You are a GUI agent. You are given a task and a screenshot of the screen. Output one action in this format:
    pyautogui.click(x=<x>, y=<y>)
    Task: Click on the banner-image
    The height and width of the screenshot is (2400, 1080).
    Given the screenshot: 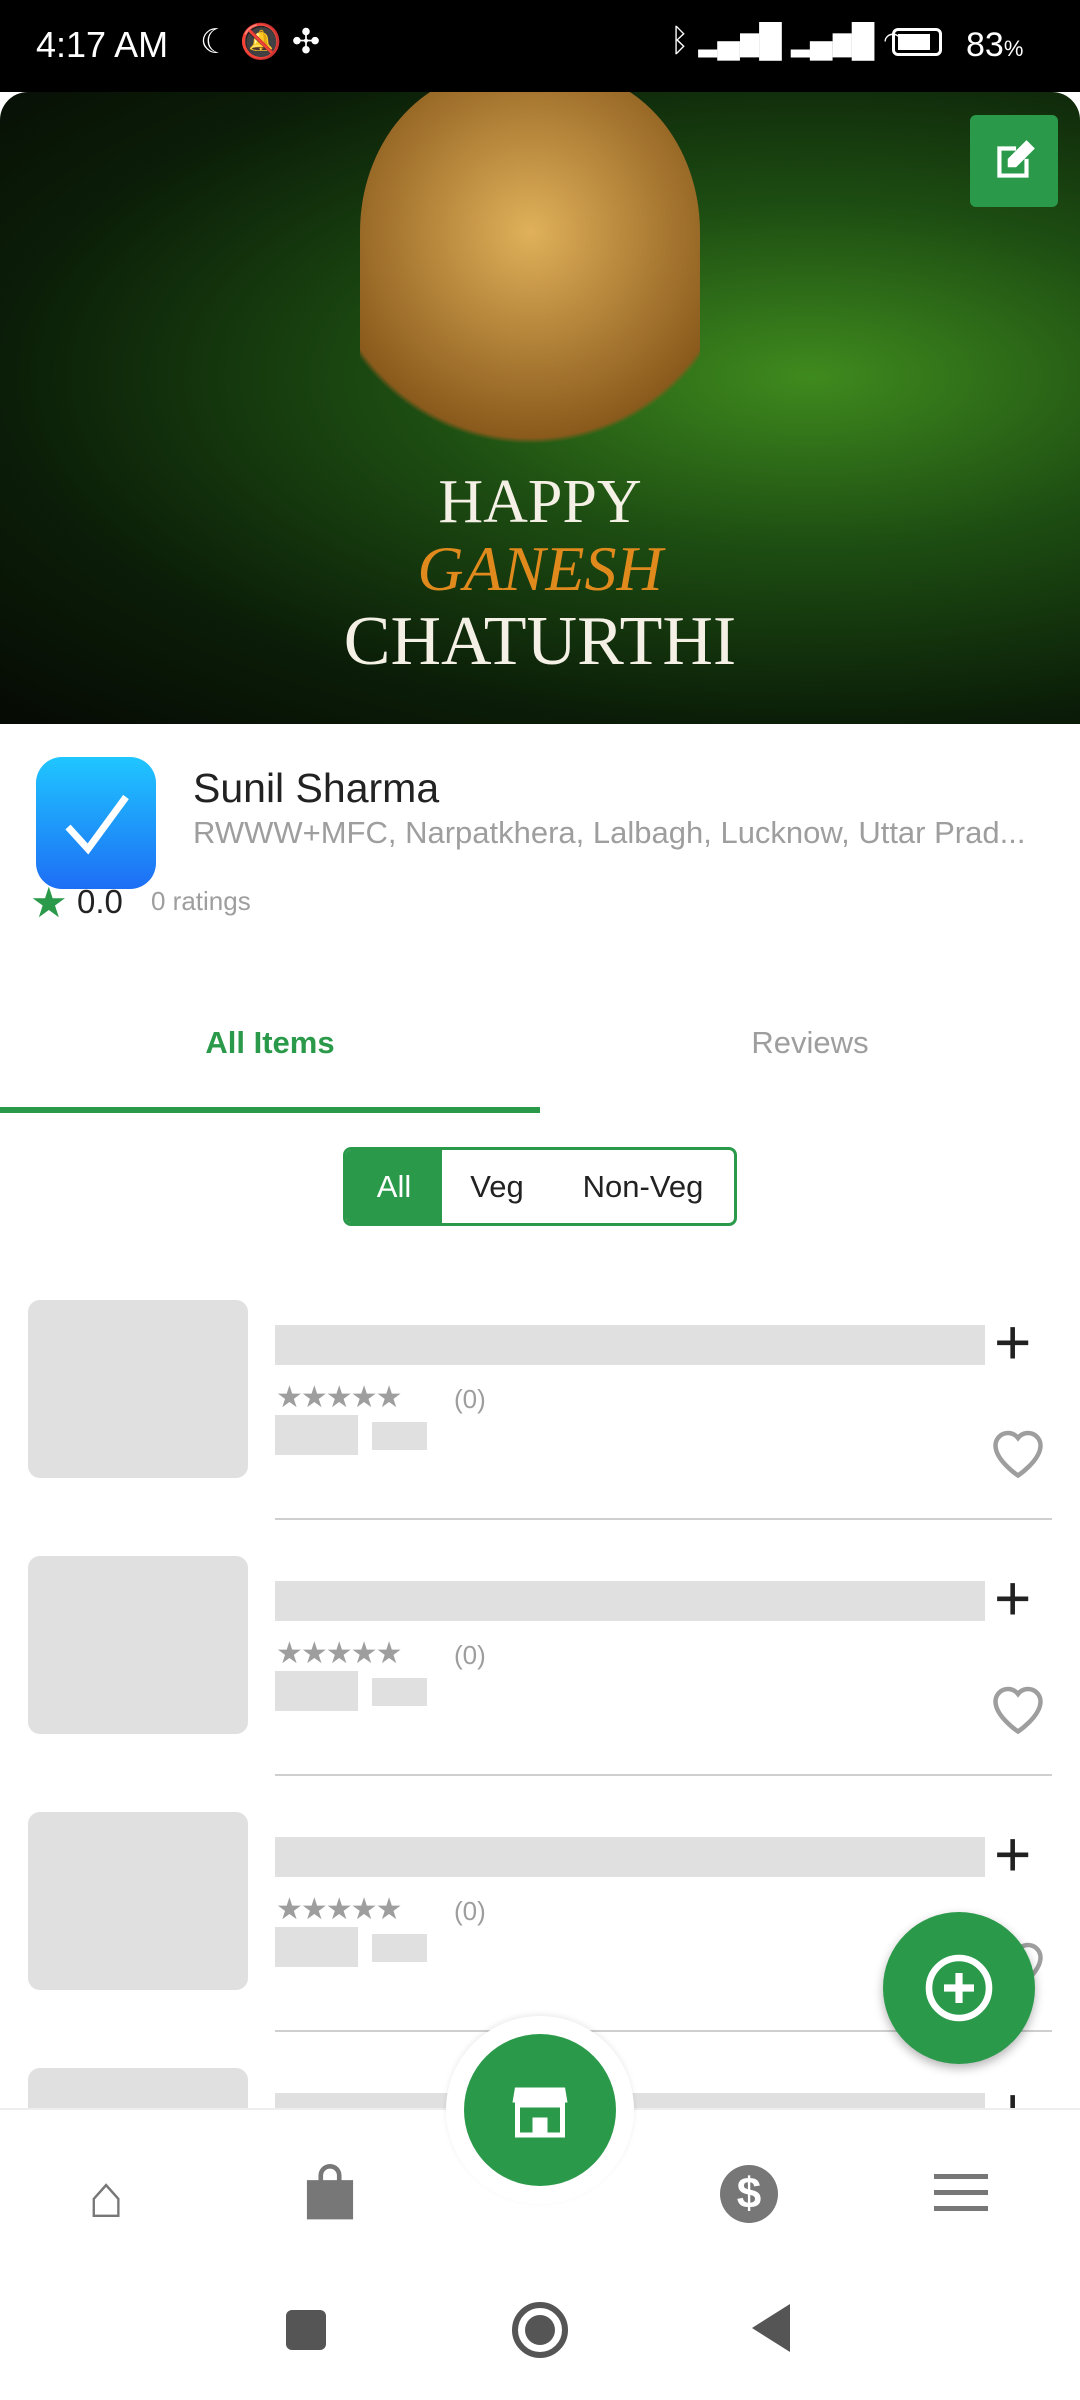 What is the action you would take?
    pyautogui.click(x=530, y=282)
    